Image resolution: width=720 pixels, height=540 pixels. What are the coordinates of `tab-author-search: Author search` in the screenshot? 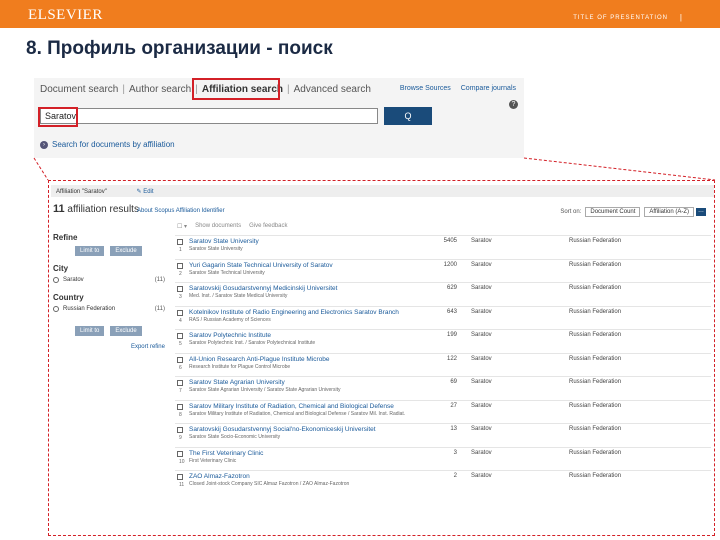 It's located at (160, 89).